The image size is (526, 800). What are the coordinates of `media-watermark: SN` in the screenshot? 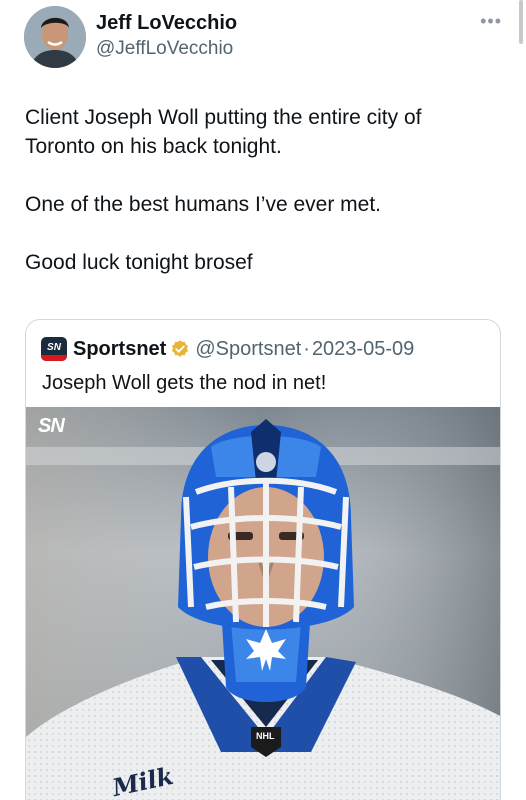 It's located at (51, 426).